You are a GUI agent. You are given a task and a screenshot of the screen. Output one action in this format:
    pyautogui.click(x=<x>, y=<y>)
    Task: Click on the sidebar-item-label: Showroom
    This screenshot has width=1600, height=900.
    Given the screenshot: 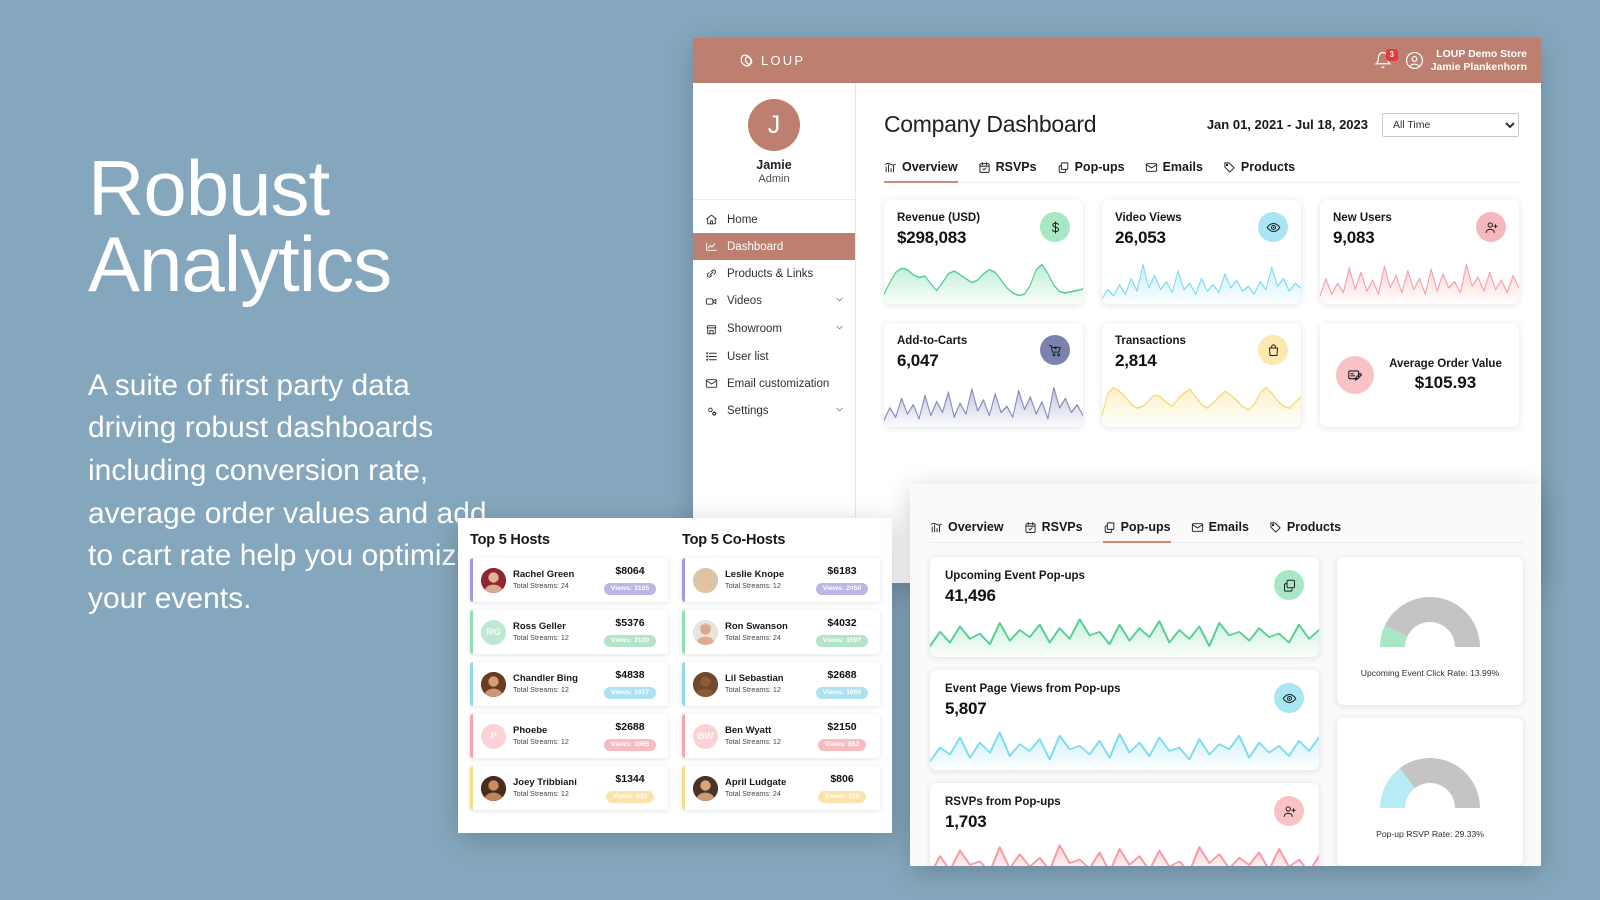 What is the action you would take?
    pyautogui.click(x=754, y=329)
    